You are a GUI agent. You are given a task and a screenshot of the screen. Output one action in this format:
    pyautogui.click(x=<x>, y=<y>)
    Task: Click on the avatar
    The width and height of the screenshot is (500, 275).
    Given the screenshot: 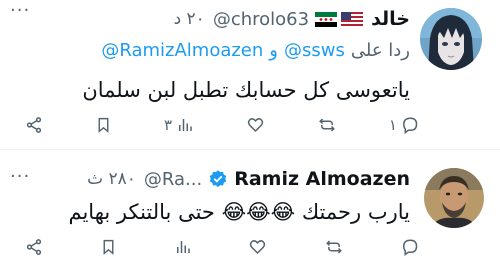 What is the action you would take?
    pyautogui.click(x=451, y=39)
    